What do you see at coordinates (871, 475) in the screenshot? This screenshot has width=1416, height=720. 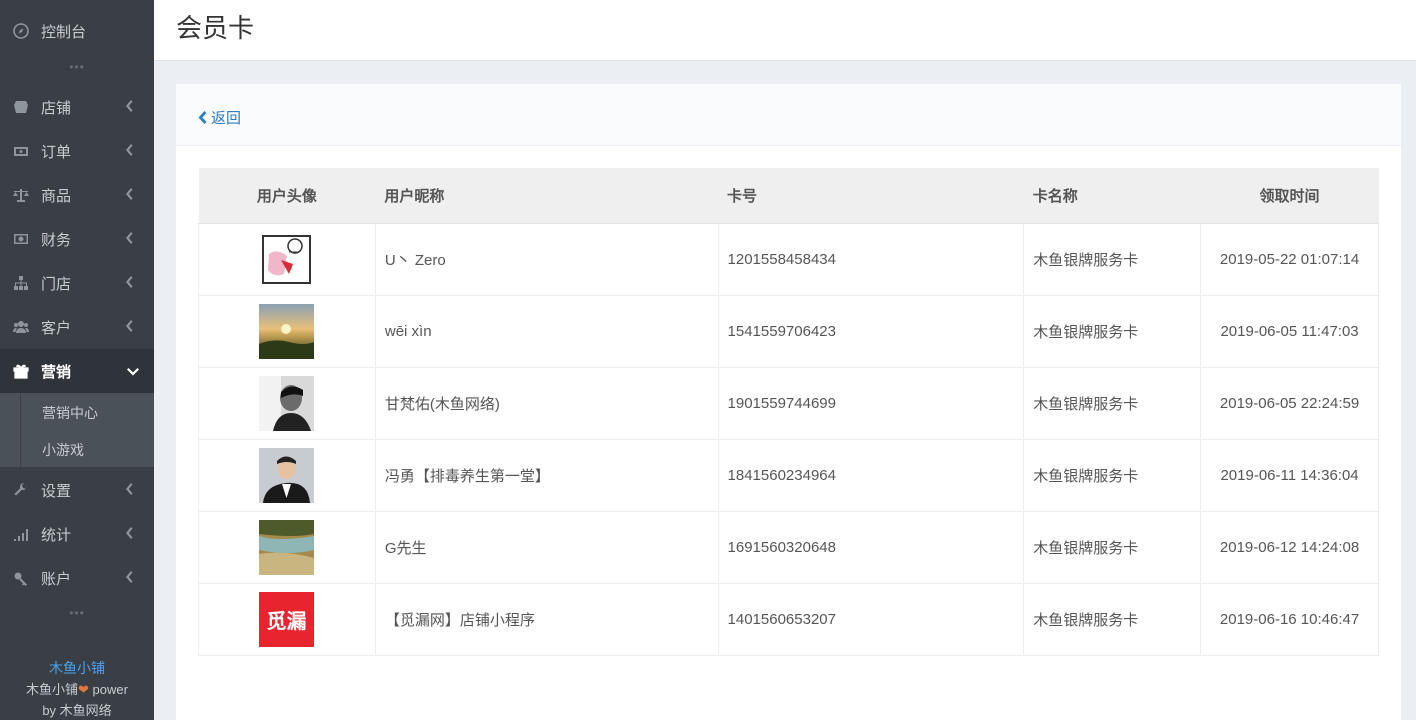 I see `card-number-cell: 1841560234964` at bounding box center [871, 475].